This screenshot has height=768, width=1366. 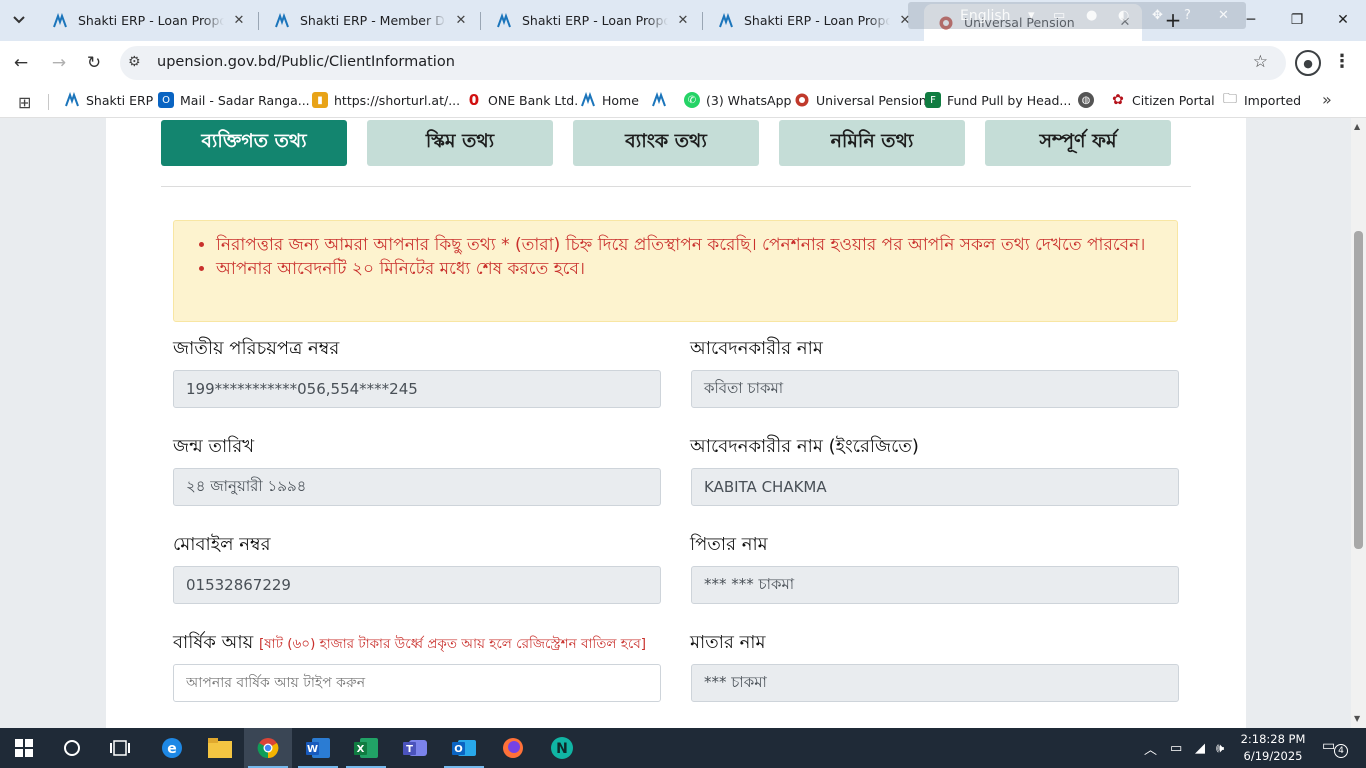 I want to click on taskbar-teams: T, so click(x=415, y=748).